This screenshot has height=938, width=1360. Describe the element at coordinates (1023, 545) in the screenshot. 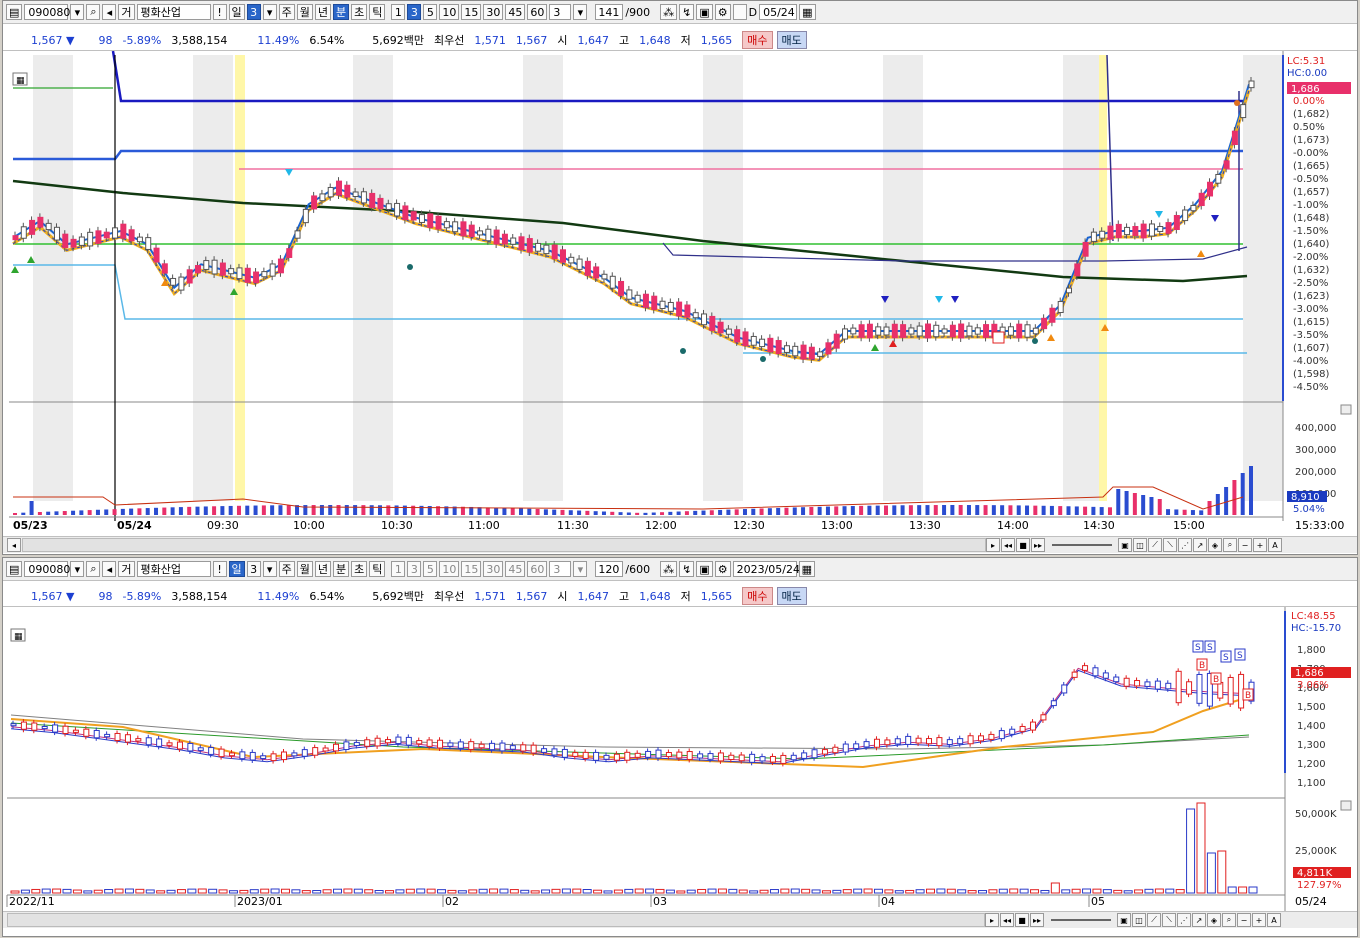

I see `stop-icon: ■` at that location.